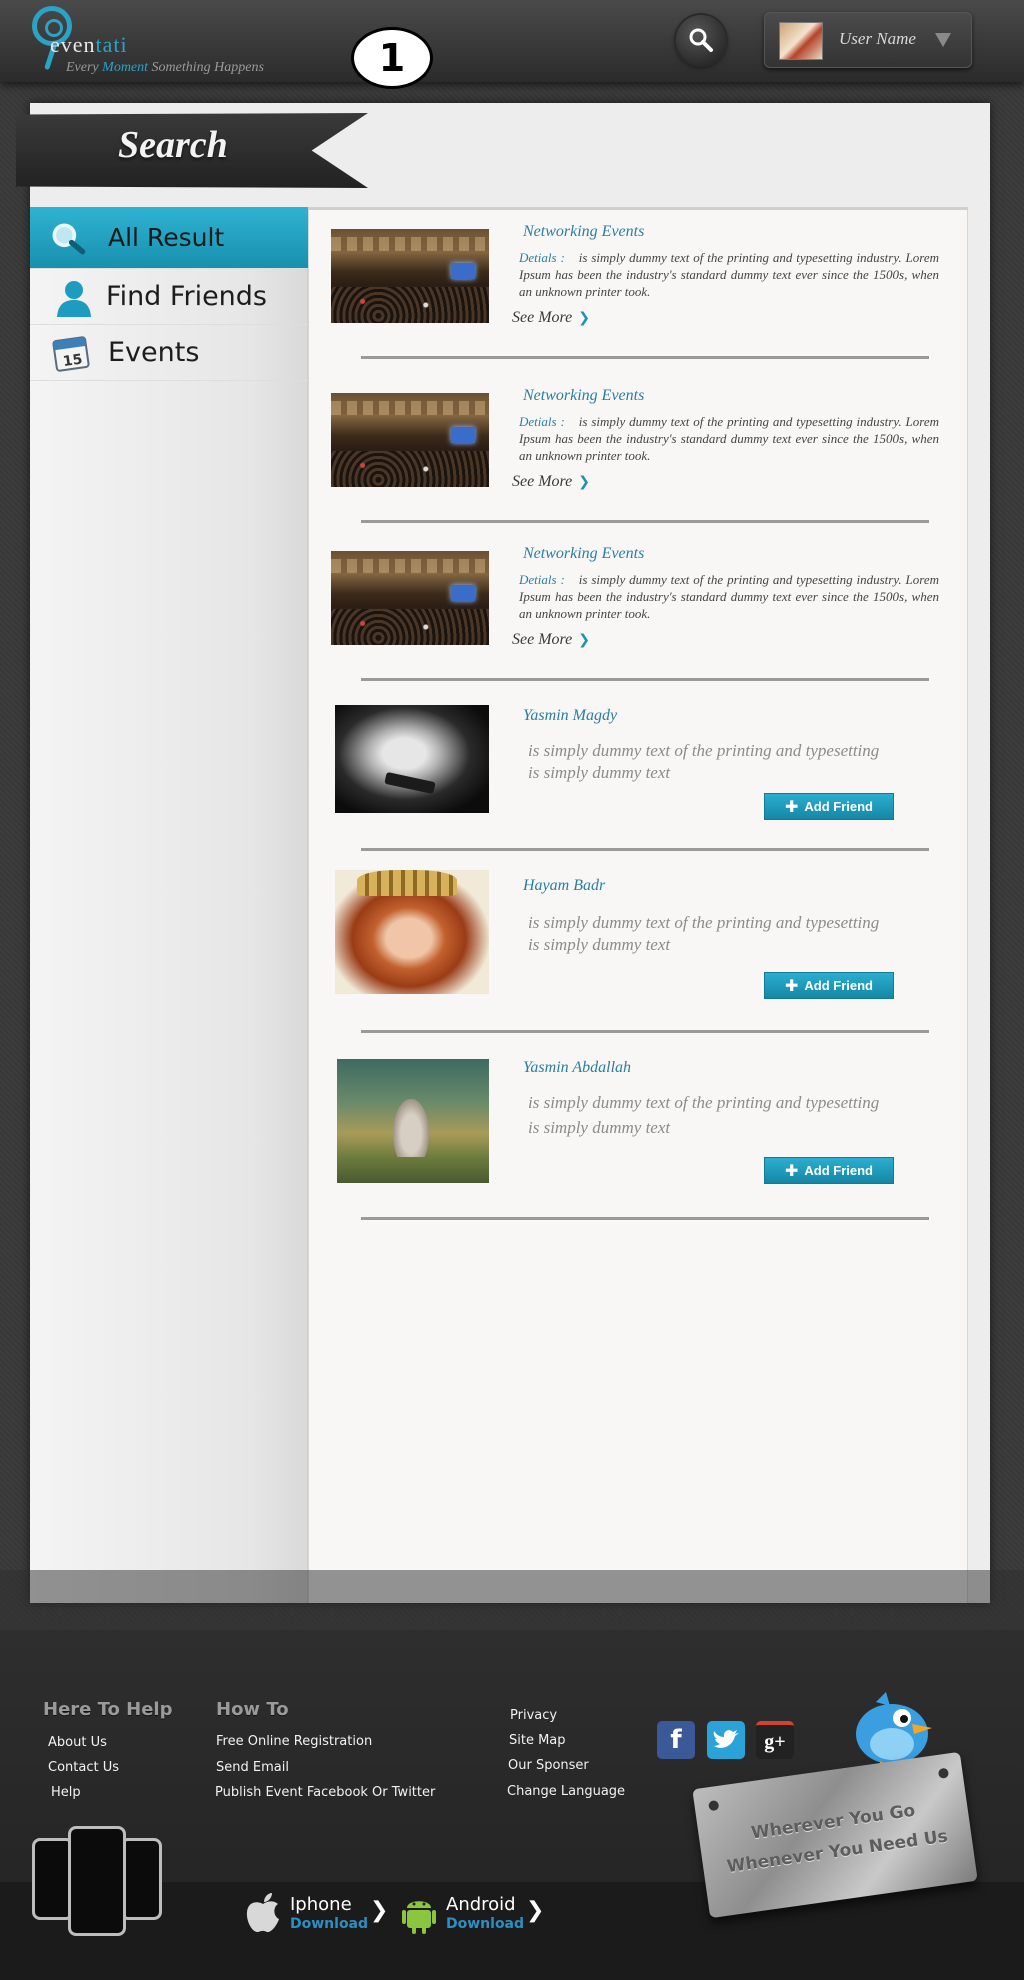 The width and height of the screenshot is (1024, 1980). Describe the element at coordinates (148, 41) in the screenshot. I see `eventati-logo: eventati Every Moment Something Happens` at that location.